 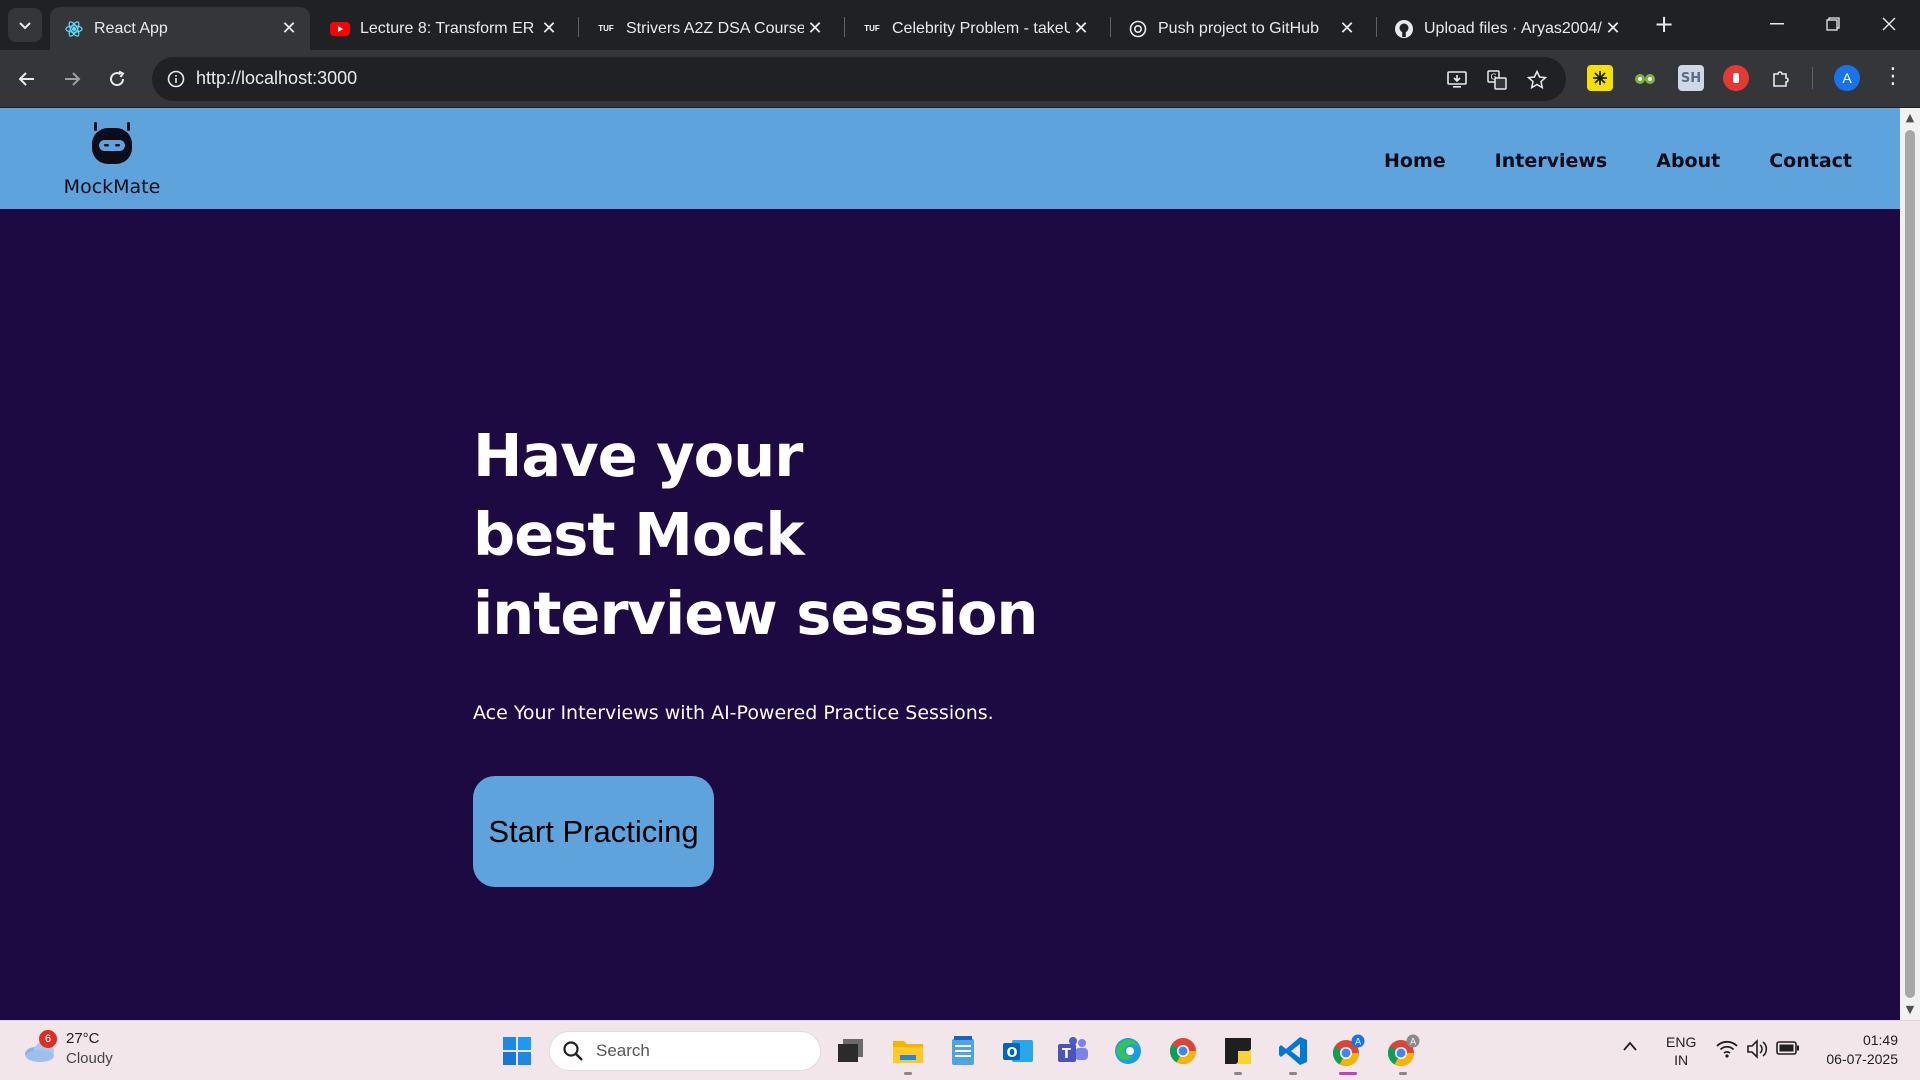 What do you see at coordinates (1404, 29) in the screenshot?
I see `github-icon` at bounding box center [1404, 29].